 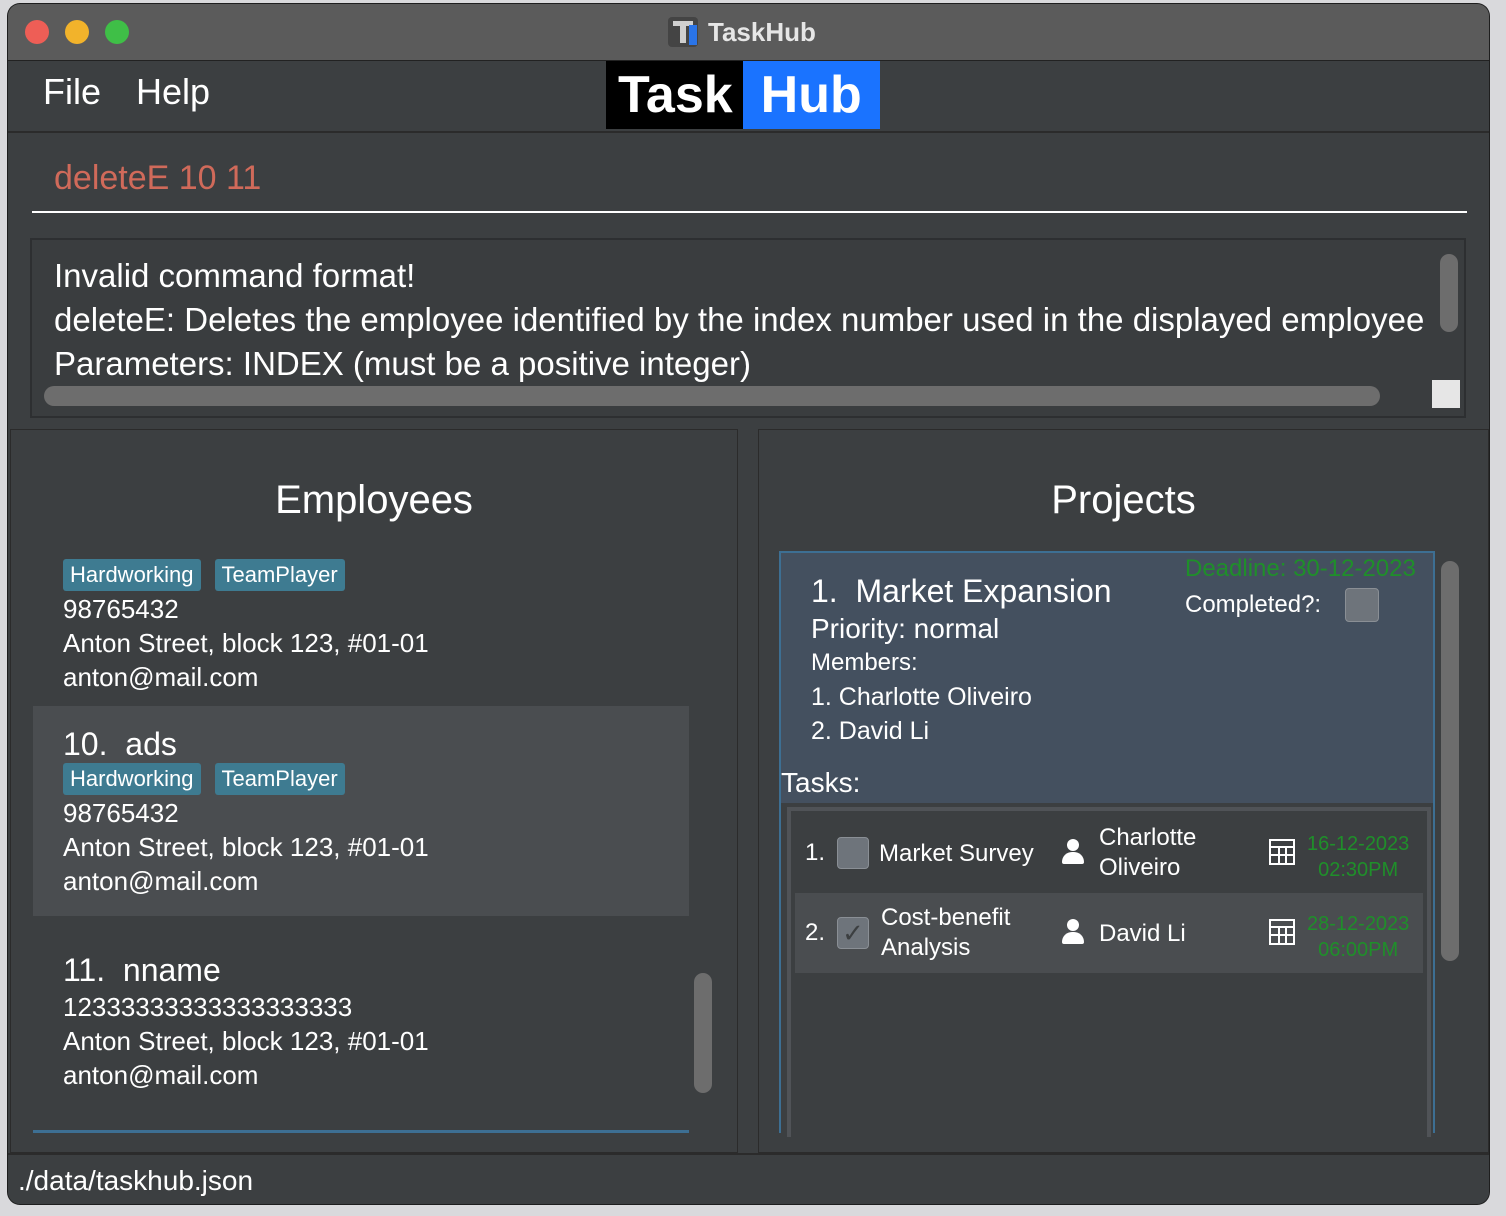 I want to click on result-horizontal-scrollbar, so click(x=712, y=396).